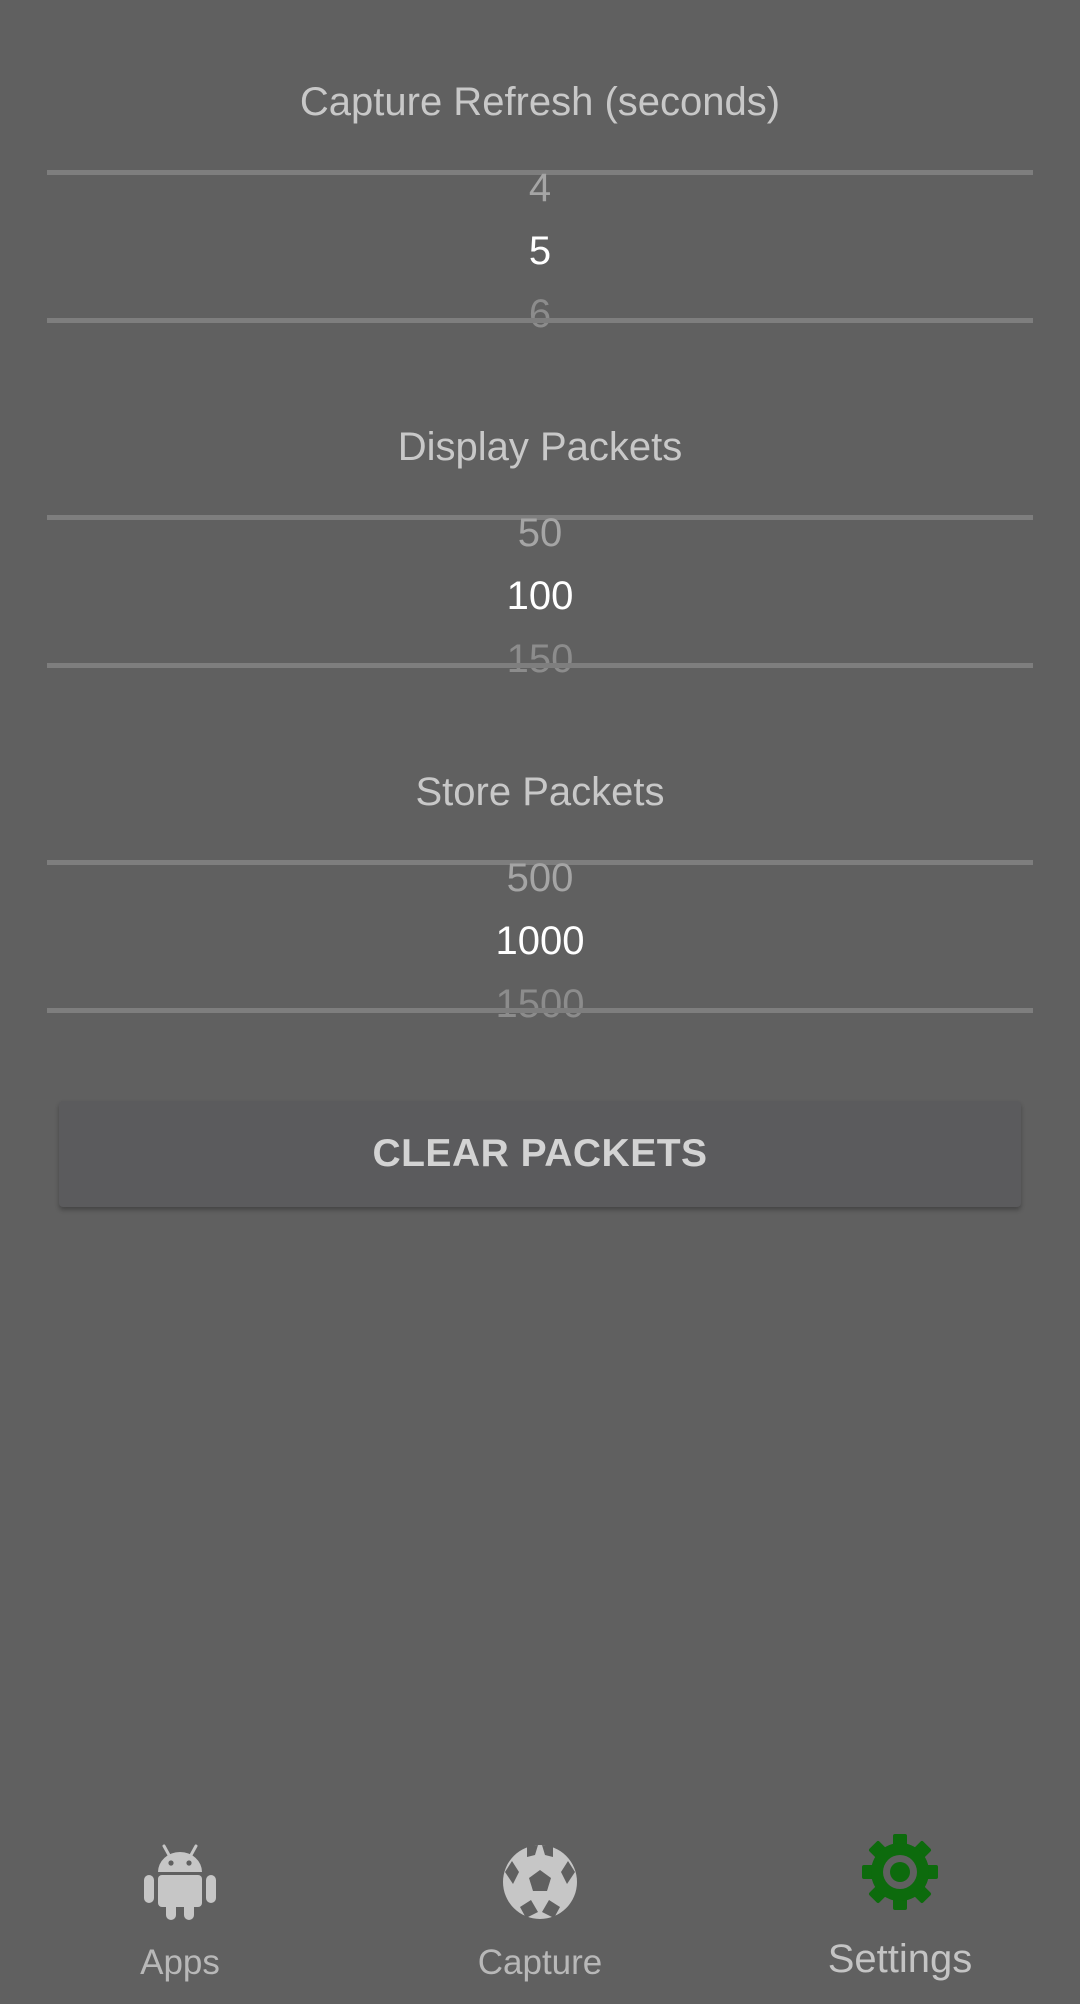 The height and width of the screenshot is (2004, 1080). I want to click on capture-refresh-selected-value: 5, so click(540, 251).